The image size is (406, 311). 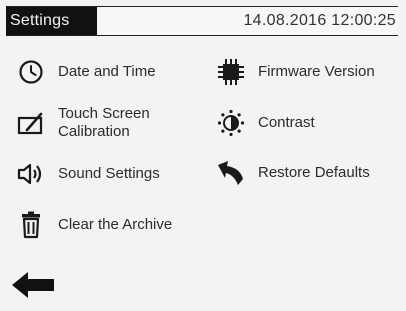 What do you see at coordinates (316, 71) in the screenshot?
I see `menu-label-firmware-version: Firmware Version` at bounding box center [316, 71].